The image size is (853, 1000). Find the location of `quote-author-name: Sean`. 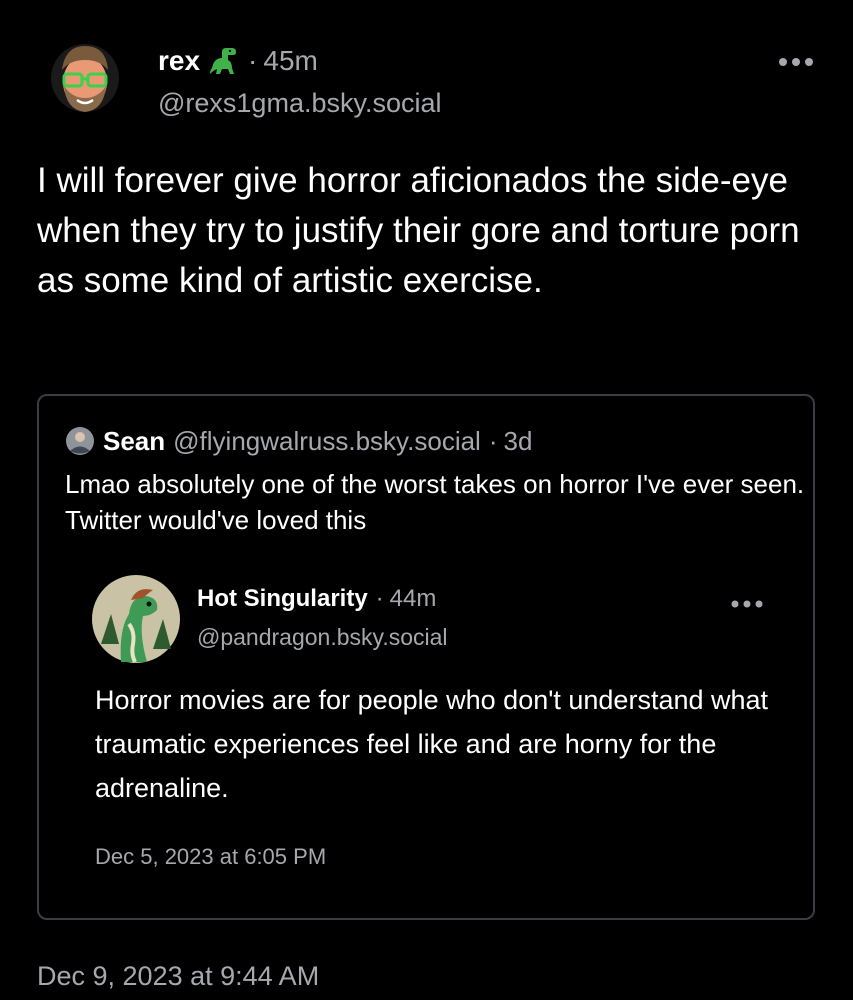

quote-author-name: Sean is located at coordinates (134, 441).